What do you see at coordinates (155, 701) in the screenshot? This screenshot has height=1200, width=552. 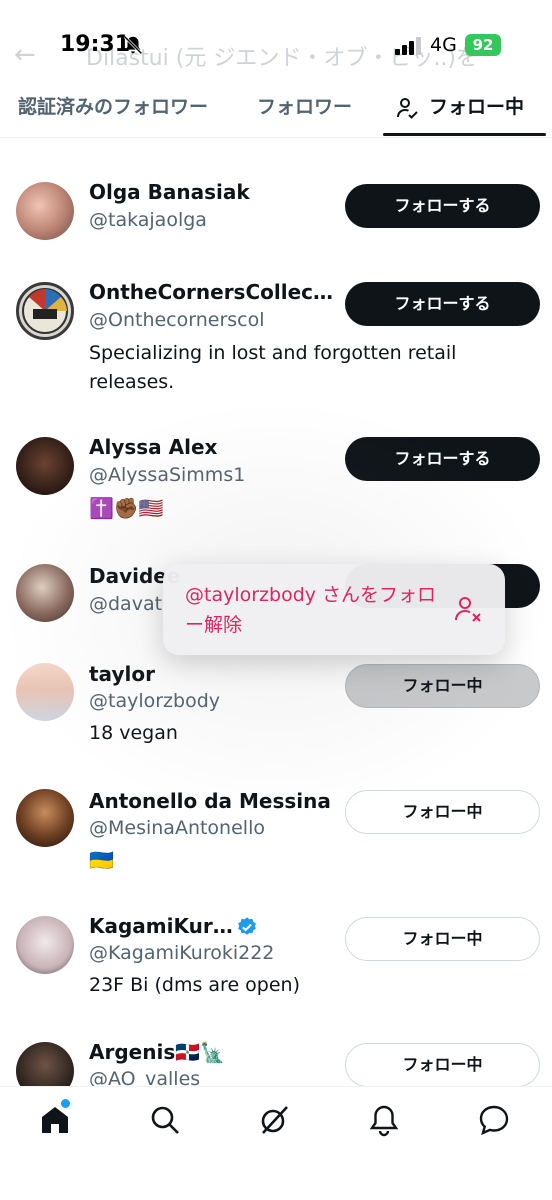 I see `user-handle: @taylorzbody` at bounding box center [155, 701].